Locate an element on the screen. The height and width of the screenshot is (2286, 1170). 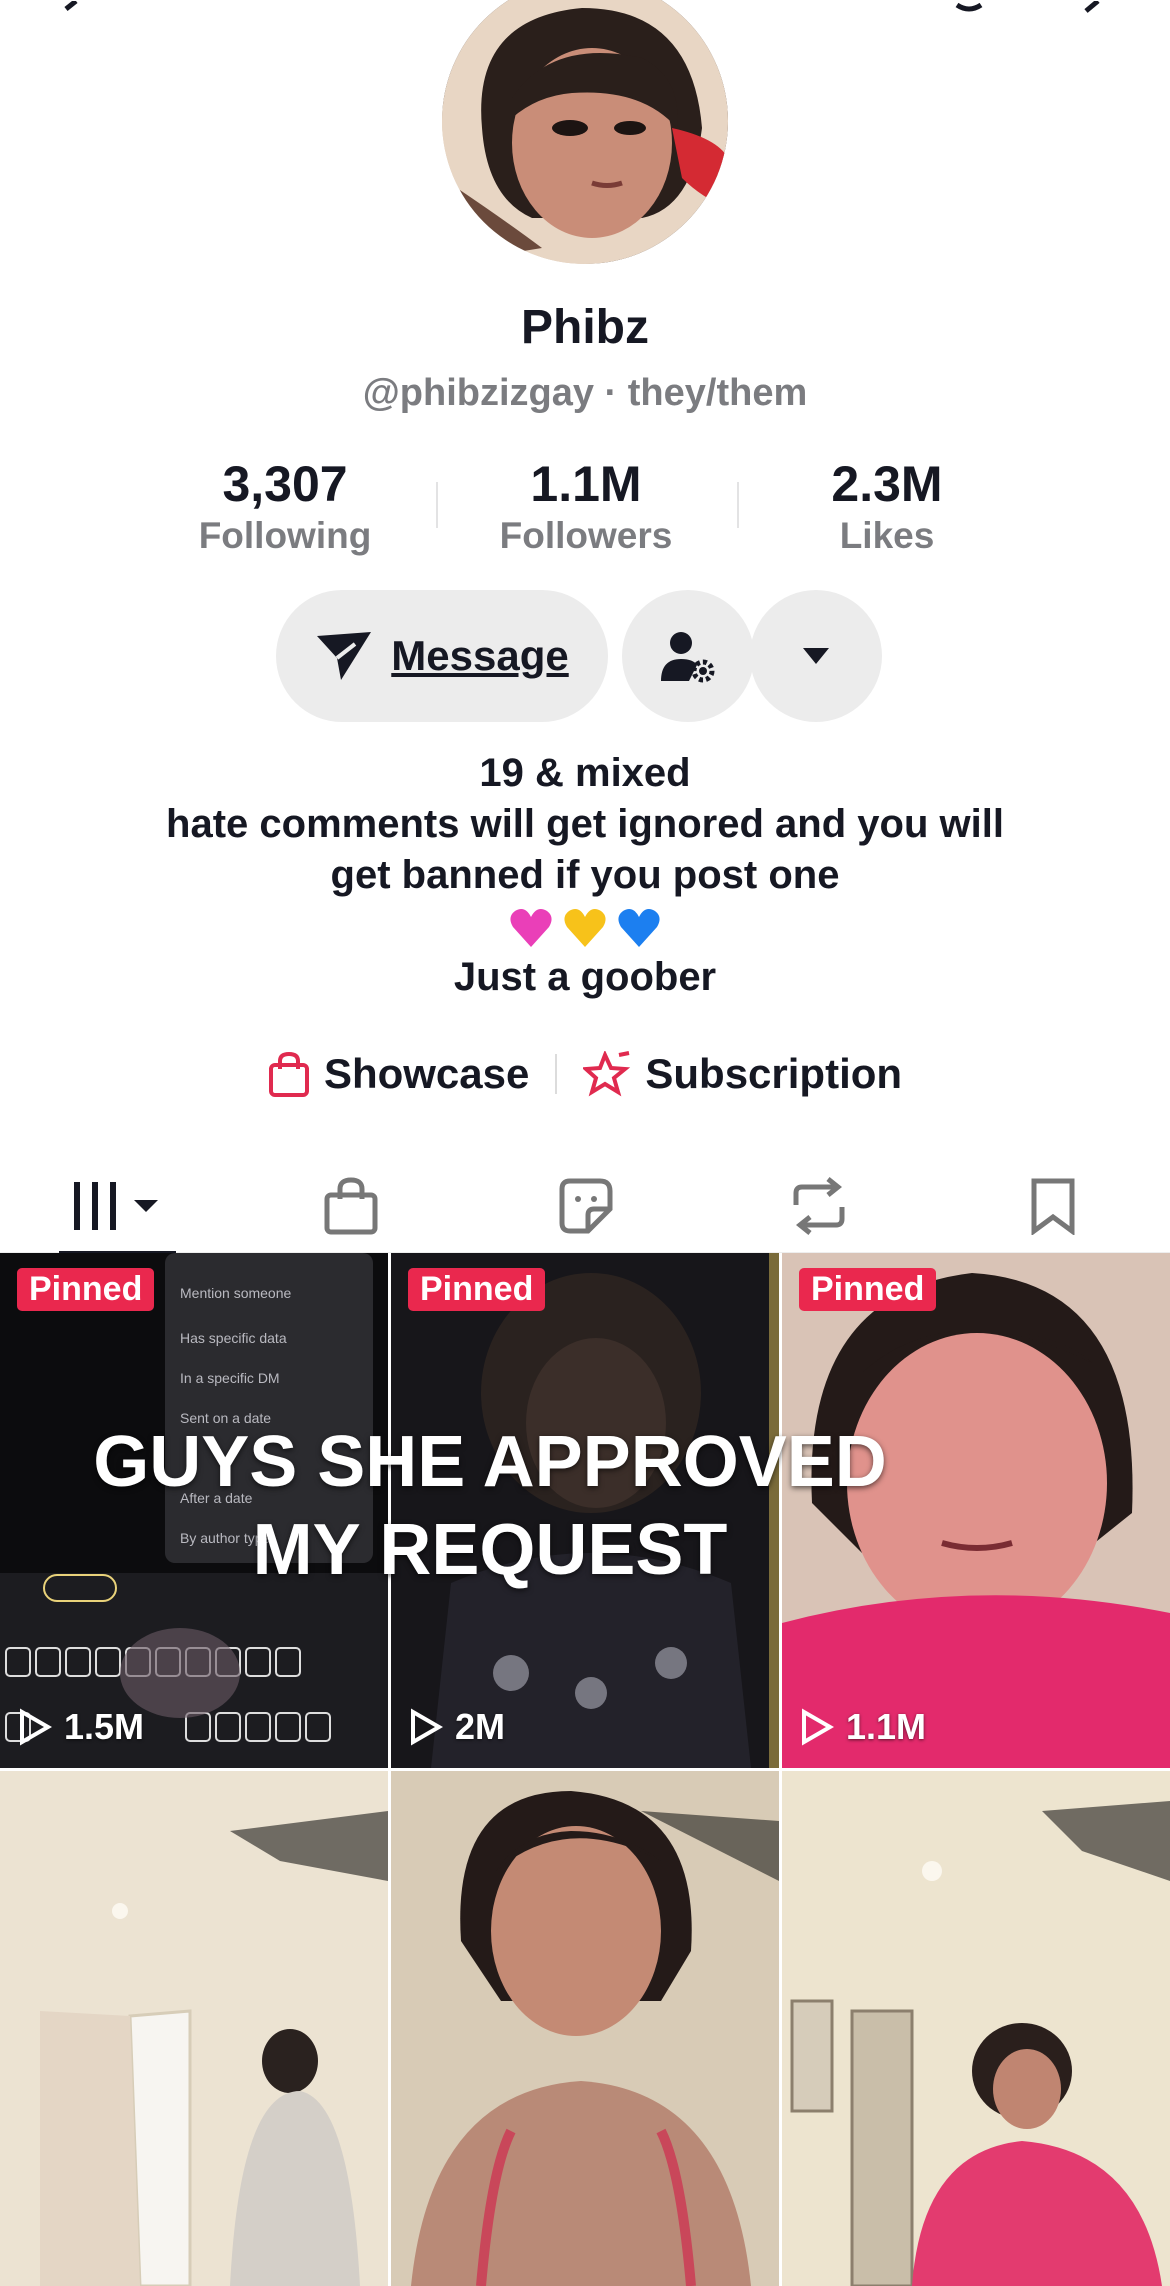
repost-icon is located at coordinates (819, 1206).